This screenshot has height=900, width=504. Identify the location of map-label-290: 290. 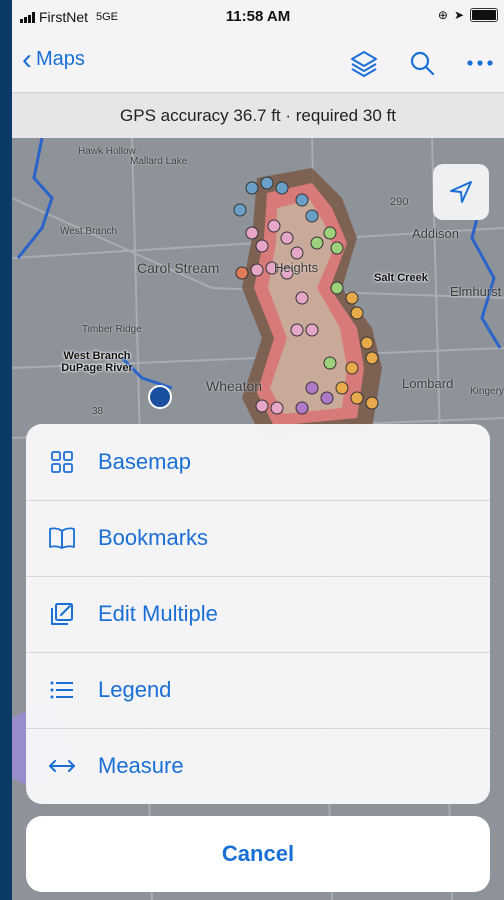
(399, 202).